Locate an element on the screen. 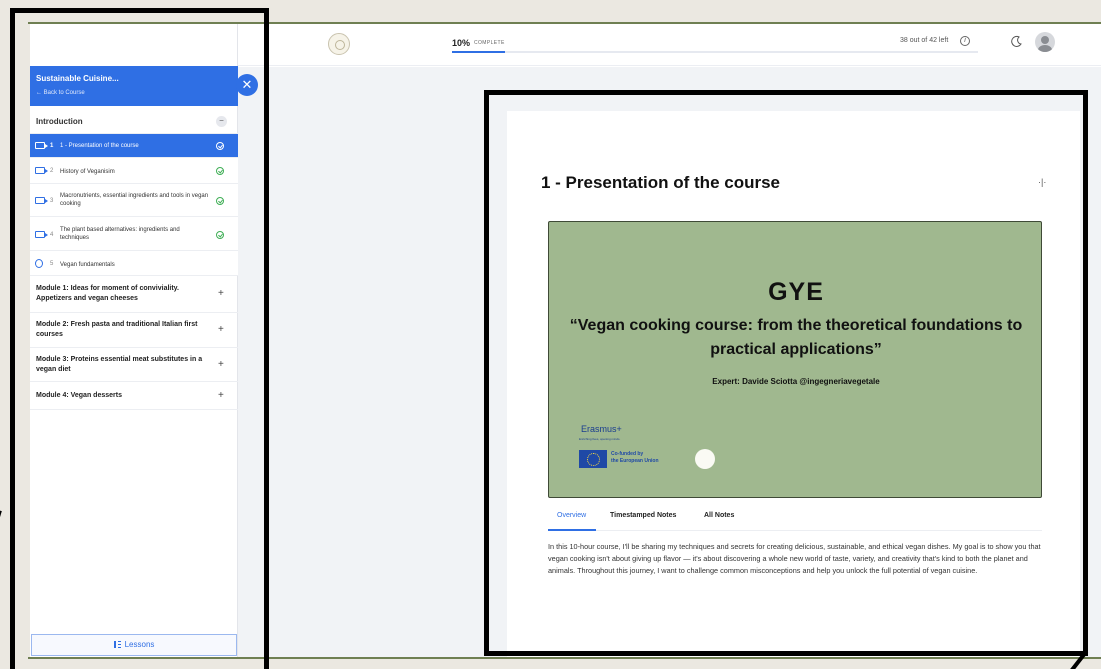 This screenshot has height=669, width=1101. info-icon: i is located at coordinates (965, 41).